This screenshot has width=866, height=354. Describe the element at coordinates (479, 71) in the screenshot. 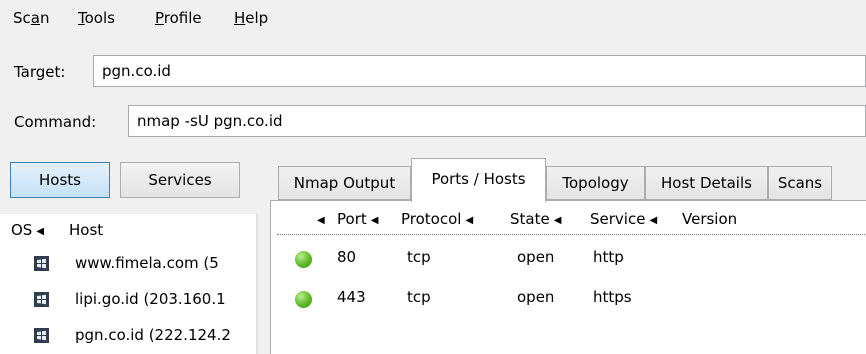

I see `target-input: pgn.co.id` at that location.